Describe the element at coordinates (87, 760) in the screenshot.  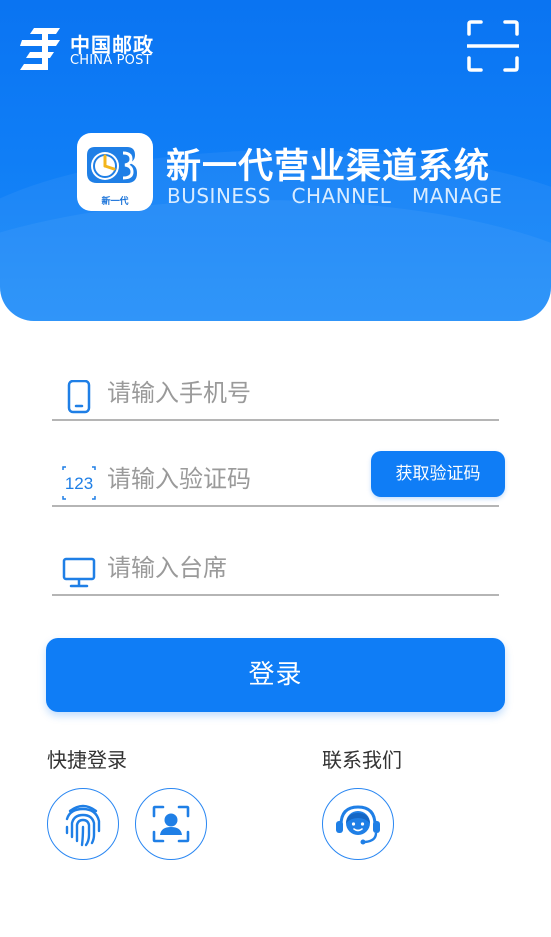
I see `quick-login-label: 快捷登录` at that location.